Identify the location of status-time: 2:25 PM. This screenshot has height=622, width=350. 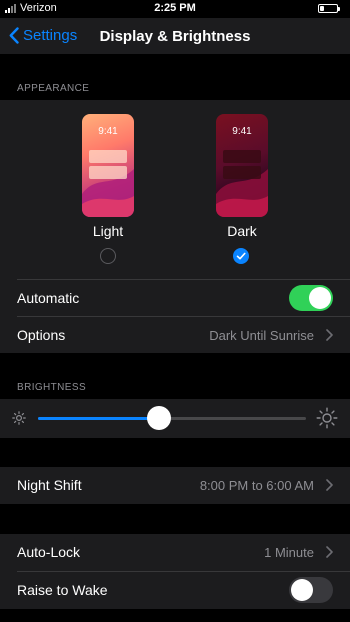
(175, 8).